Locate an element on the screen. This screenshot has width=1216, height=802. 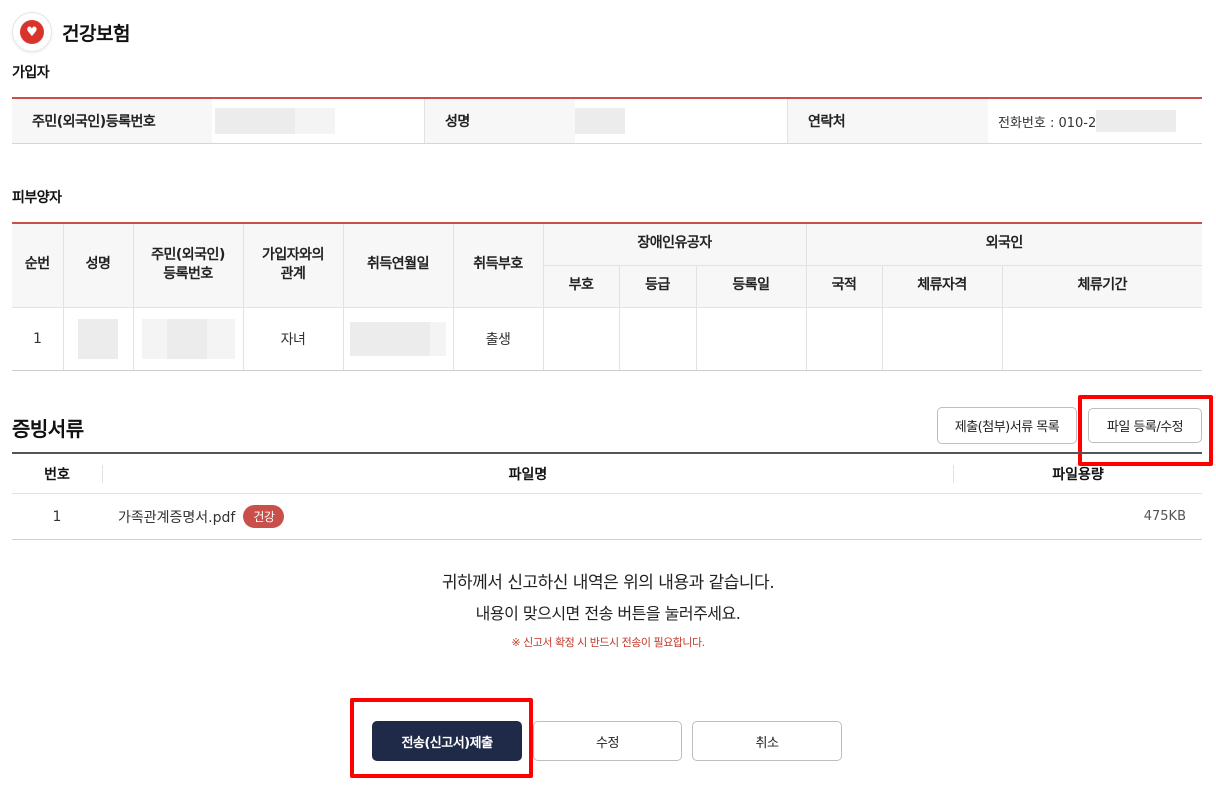
header-acquire-date: 취득연월일 is located at coordinates (398, 265).